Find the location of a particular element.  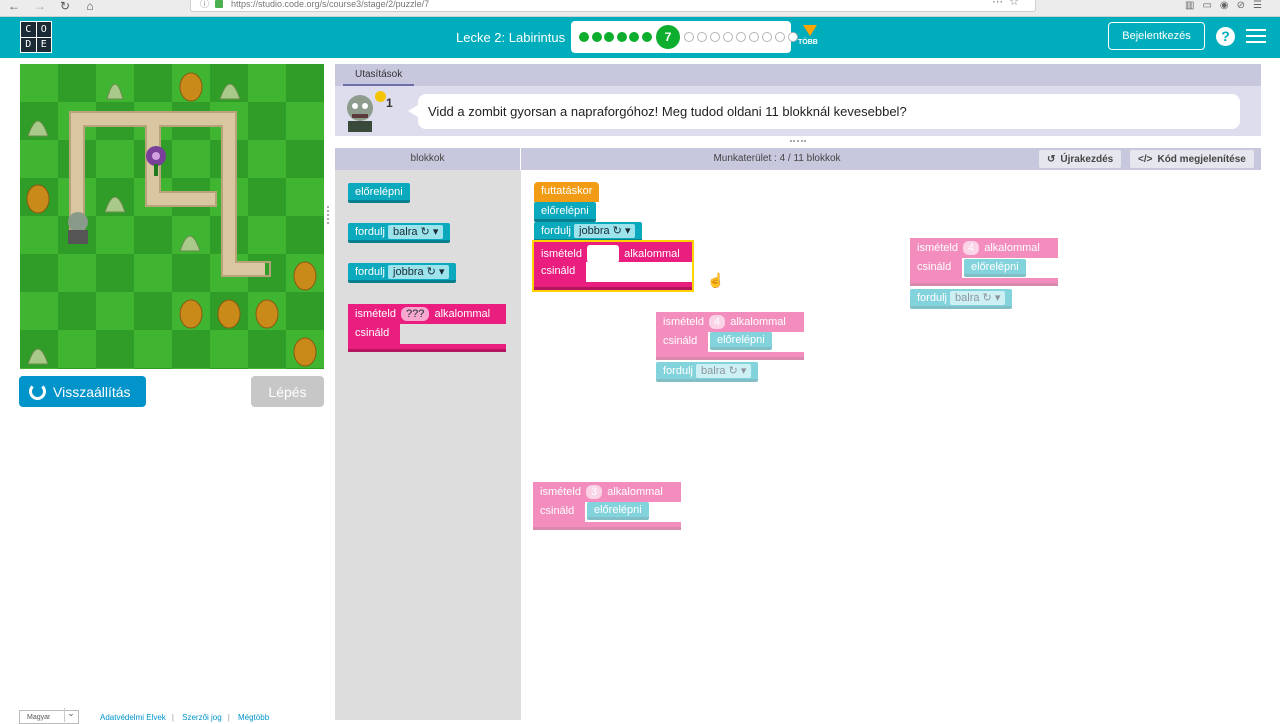

program-move-block: előrelépni is located at coordinates (565, 212).